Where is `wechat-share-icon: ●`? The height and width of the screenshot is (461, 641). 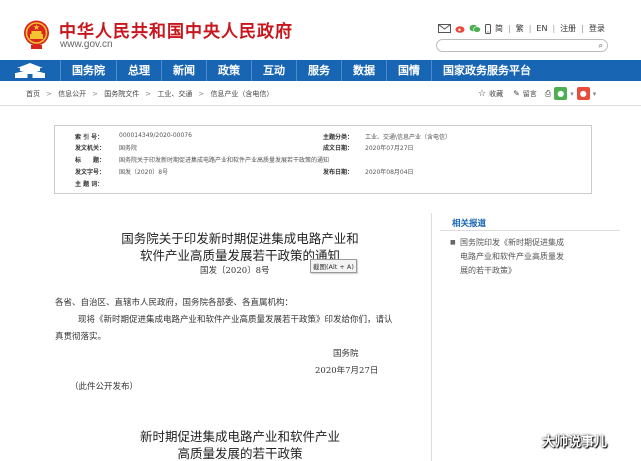 wechat-share-icon: ● is located at coordinates (561, 93).